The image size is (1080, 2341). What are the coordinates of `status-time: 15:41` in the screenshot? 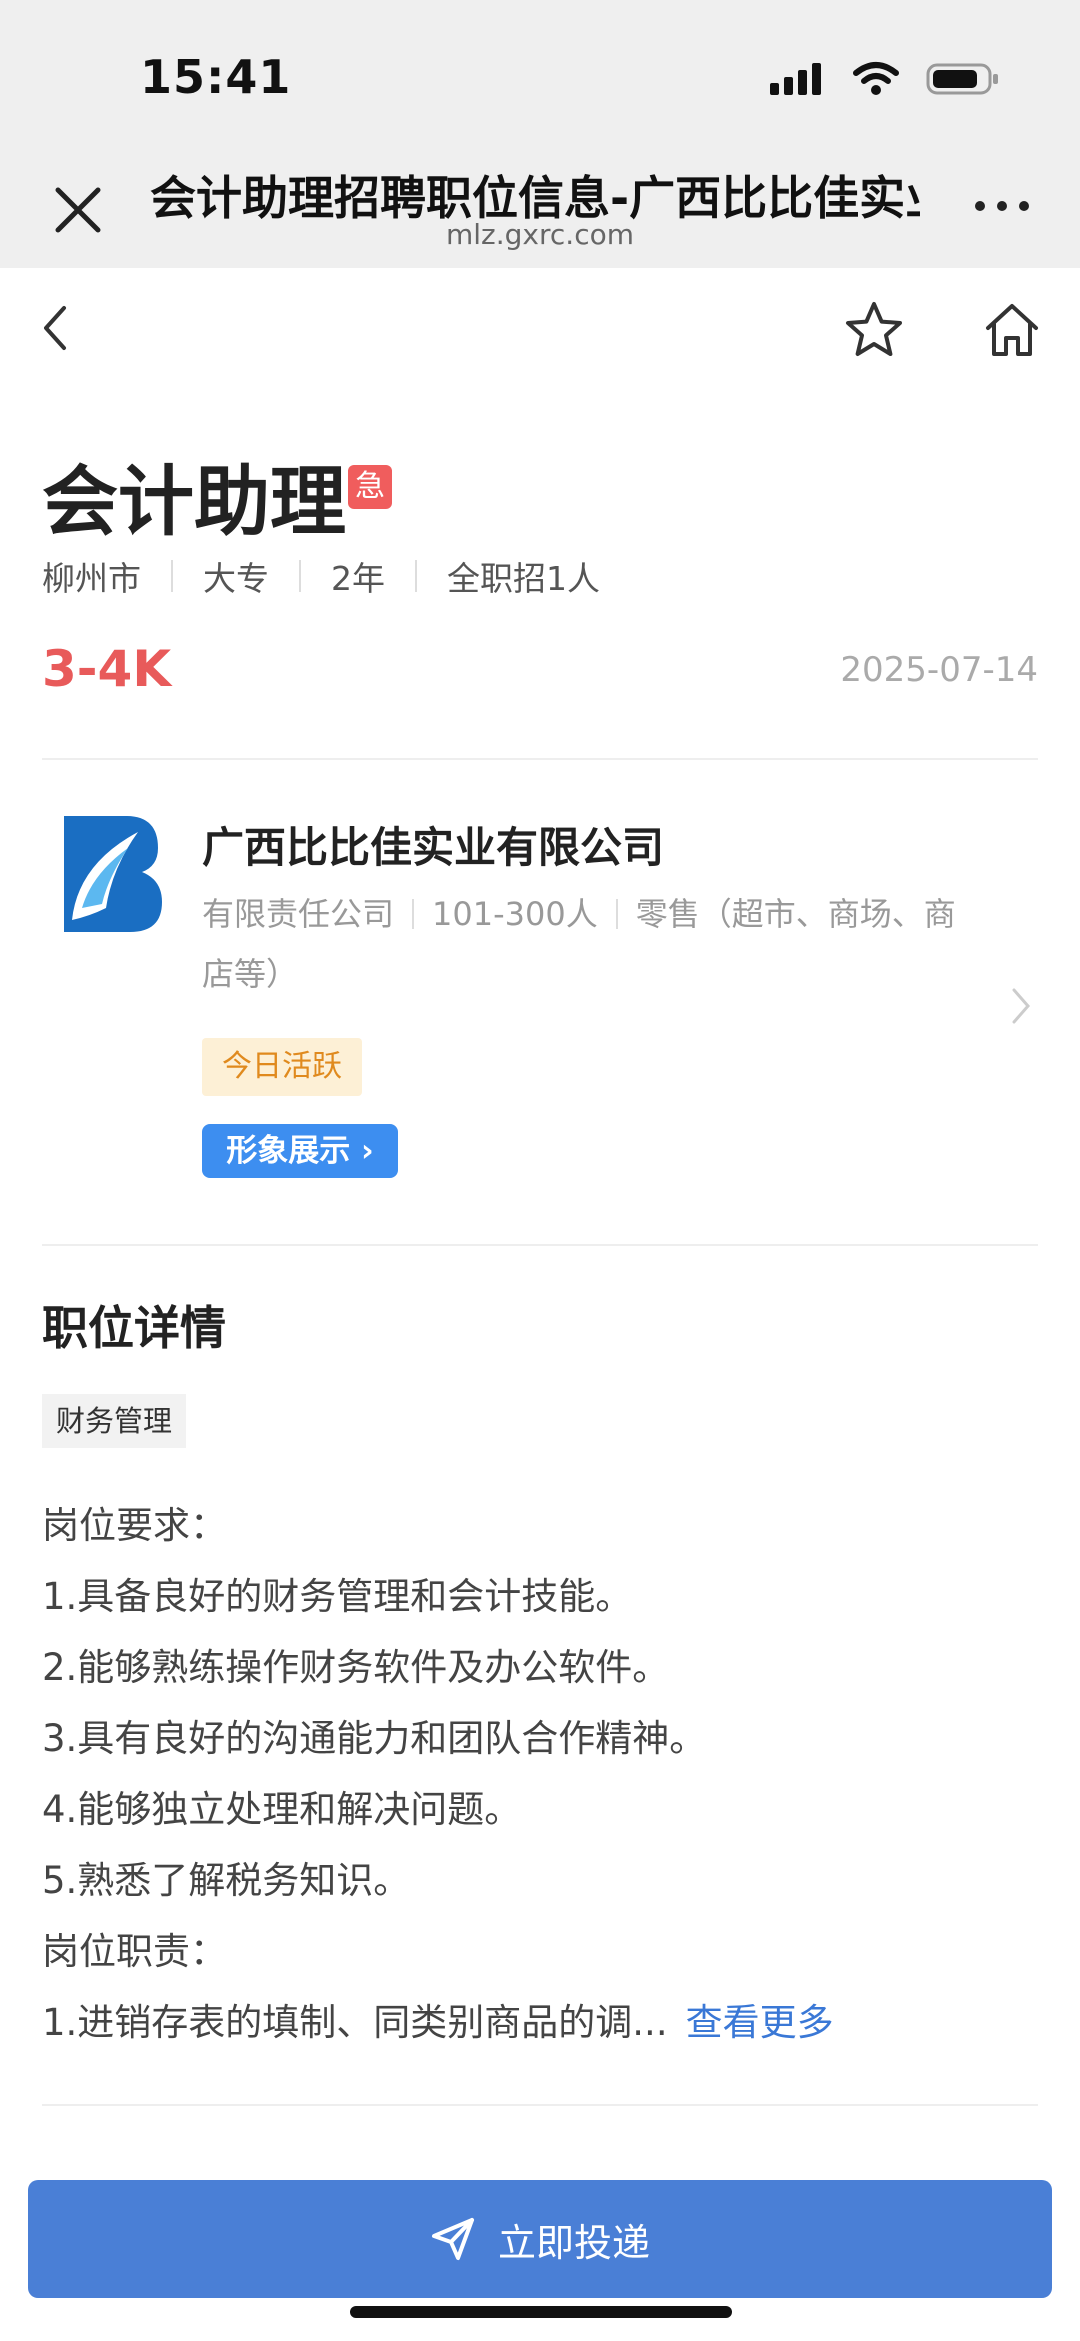 It's located at (216, 77).